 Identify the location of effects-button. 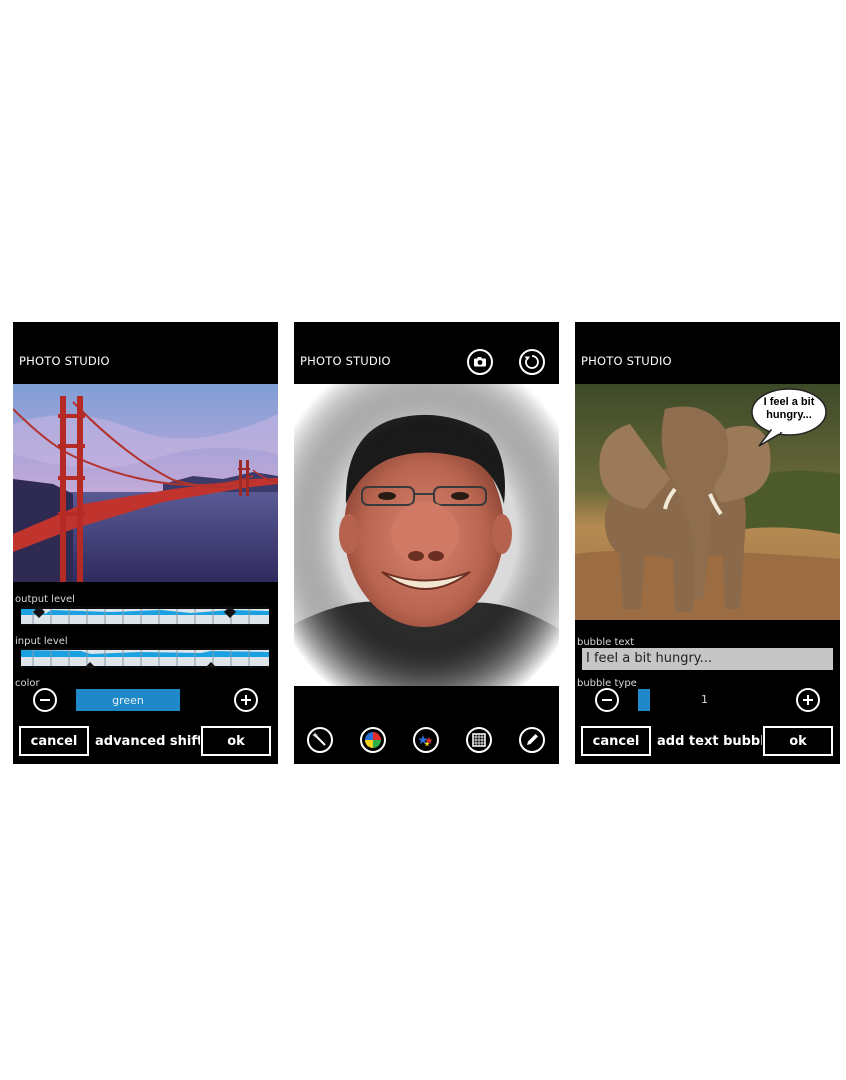
(426, 740).